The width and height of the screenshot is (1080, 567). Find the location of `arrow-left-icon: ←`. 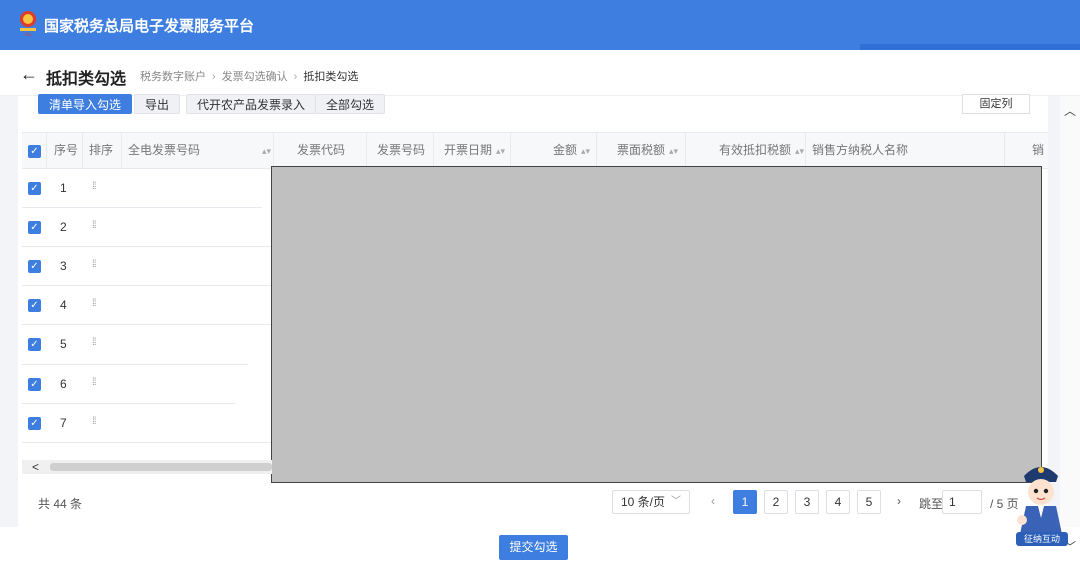

arrow-left-icon: ← is located at coordinates (29, 74).